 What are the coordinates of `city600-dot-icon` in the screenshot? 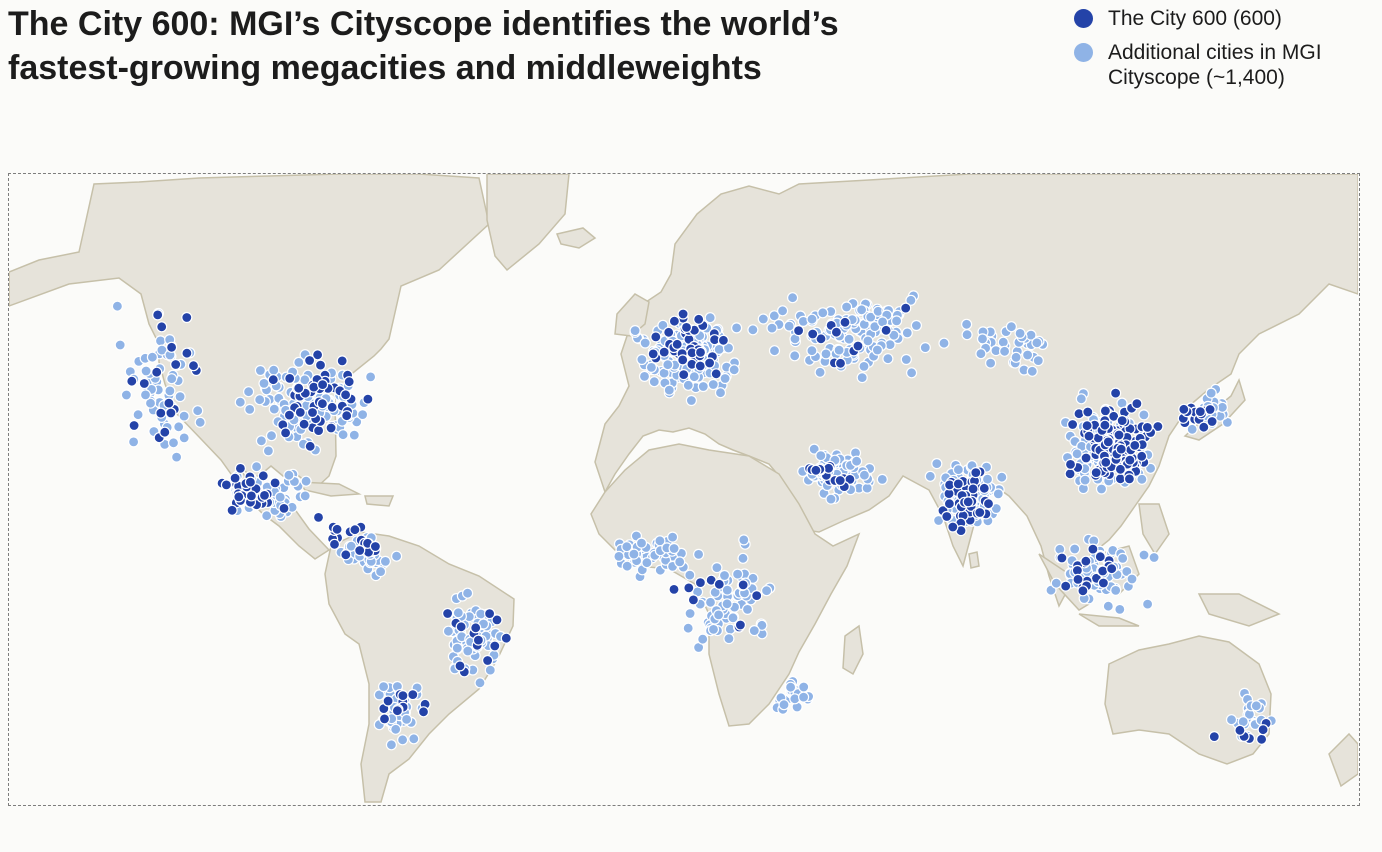 It's located at (1083, 18).